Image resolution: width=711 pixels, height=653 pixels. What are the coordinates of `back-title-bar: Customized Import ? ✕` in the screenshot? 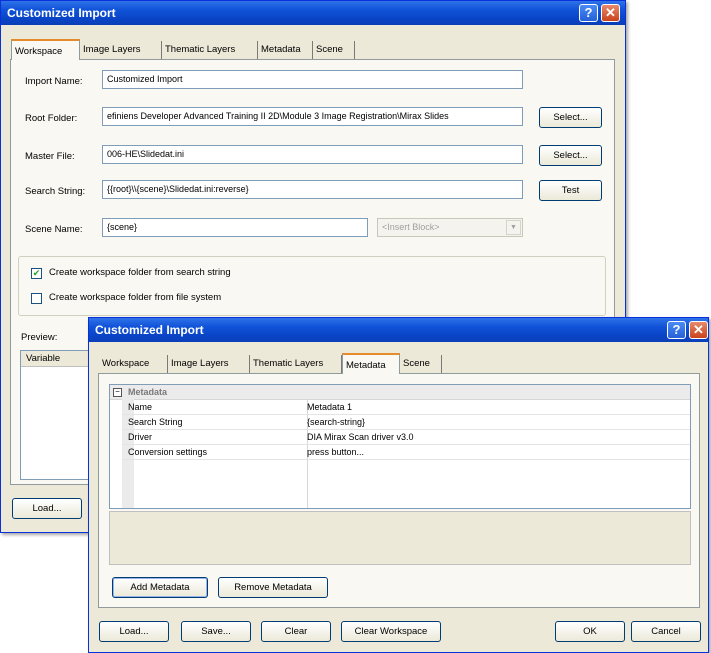 It's located at (313, 13).